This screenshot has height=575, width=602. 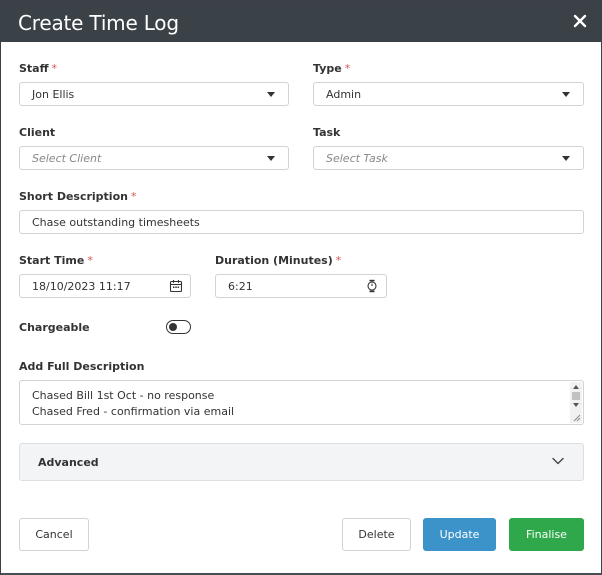 I want to click on duration-input: 6:21, so click(x=301, y=286).